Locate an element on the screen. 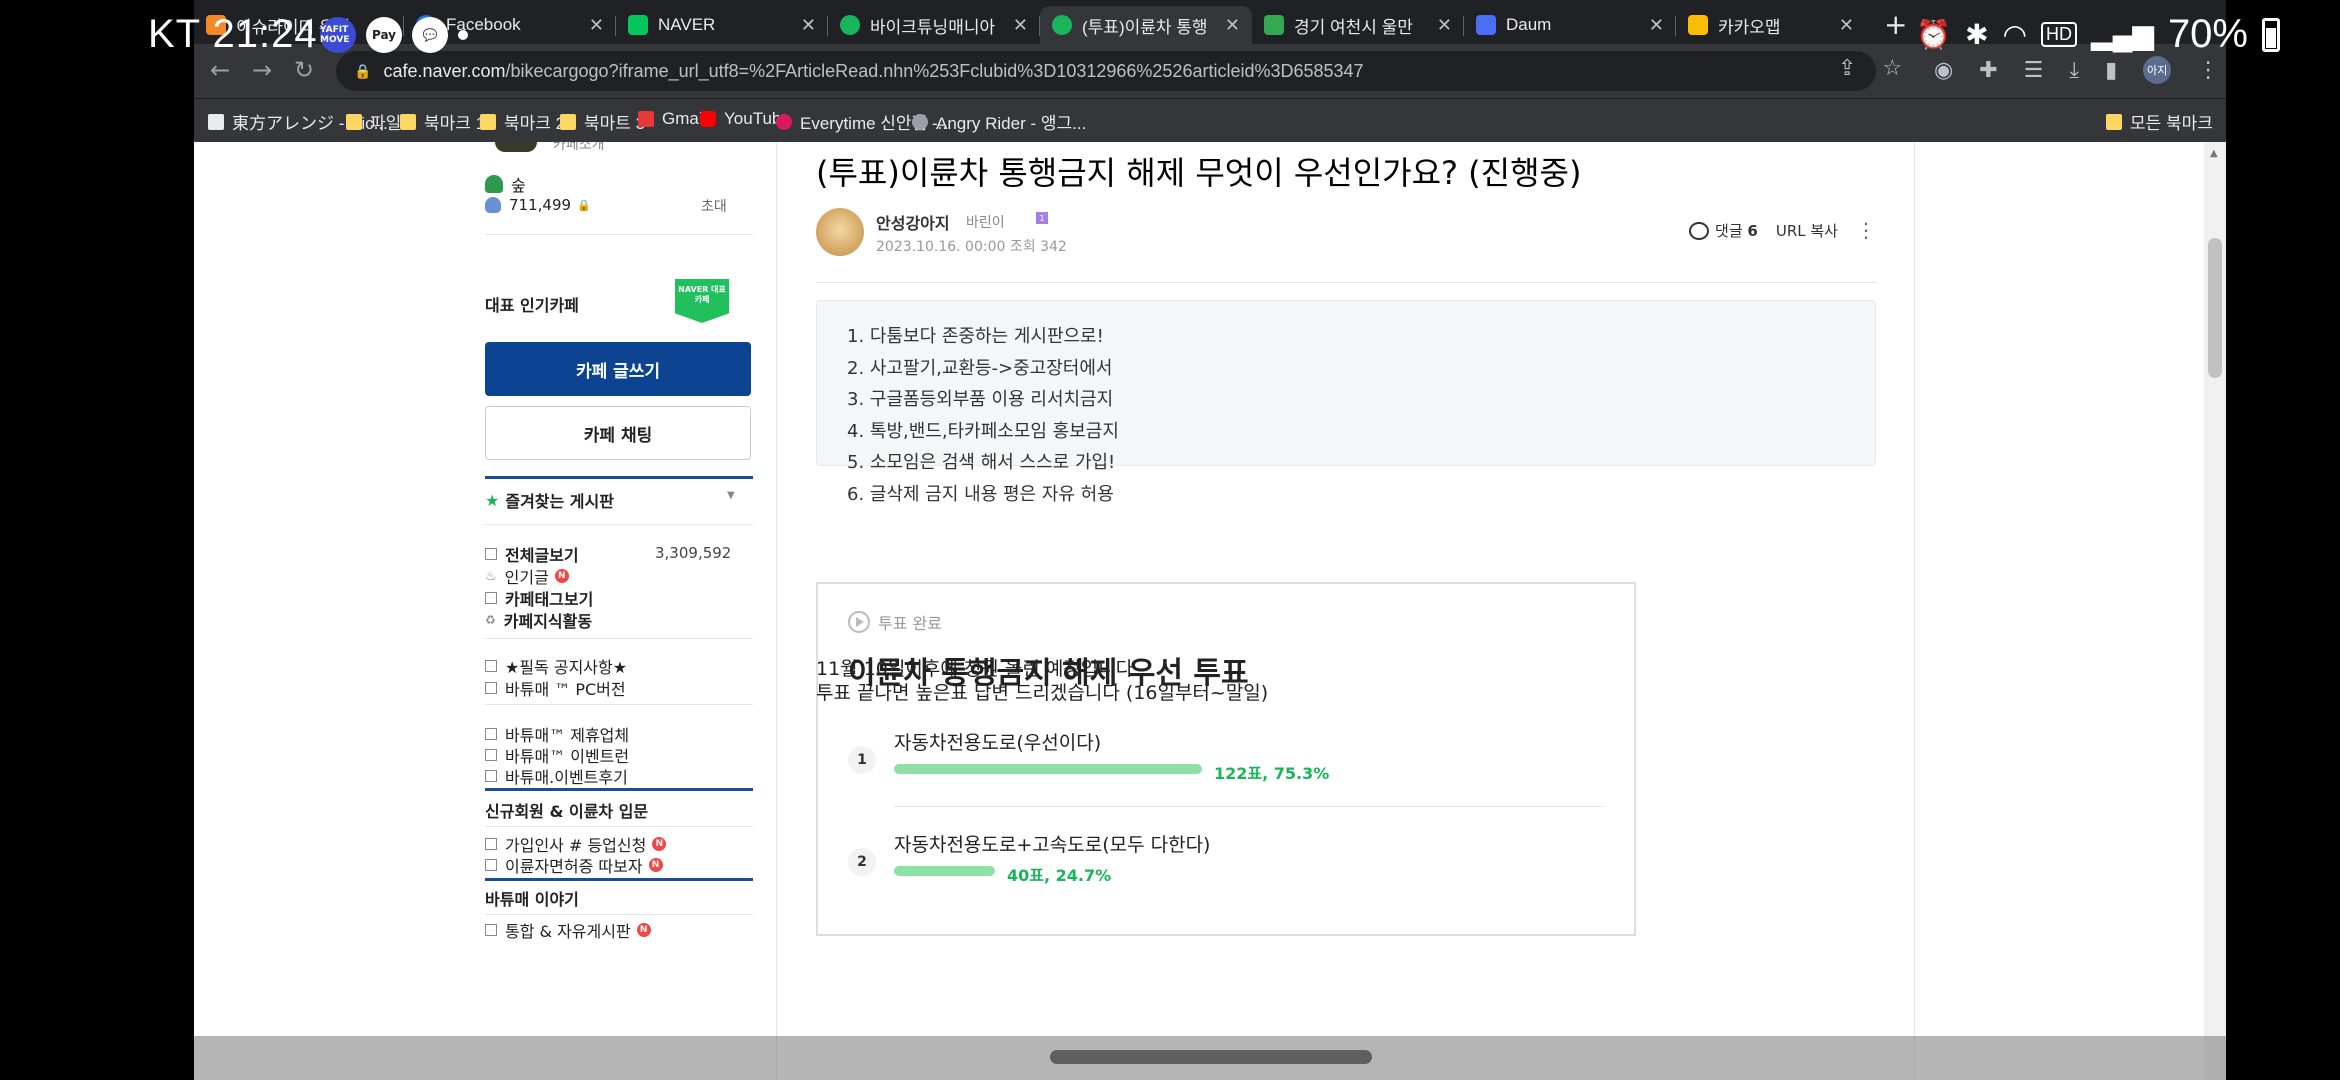 This screenshot has width=2340, height=1080. tab-3: 바이크튜닝매니아 ✕ is located at coordinates (934, 25).